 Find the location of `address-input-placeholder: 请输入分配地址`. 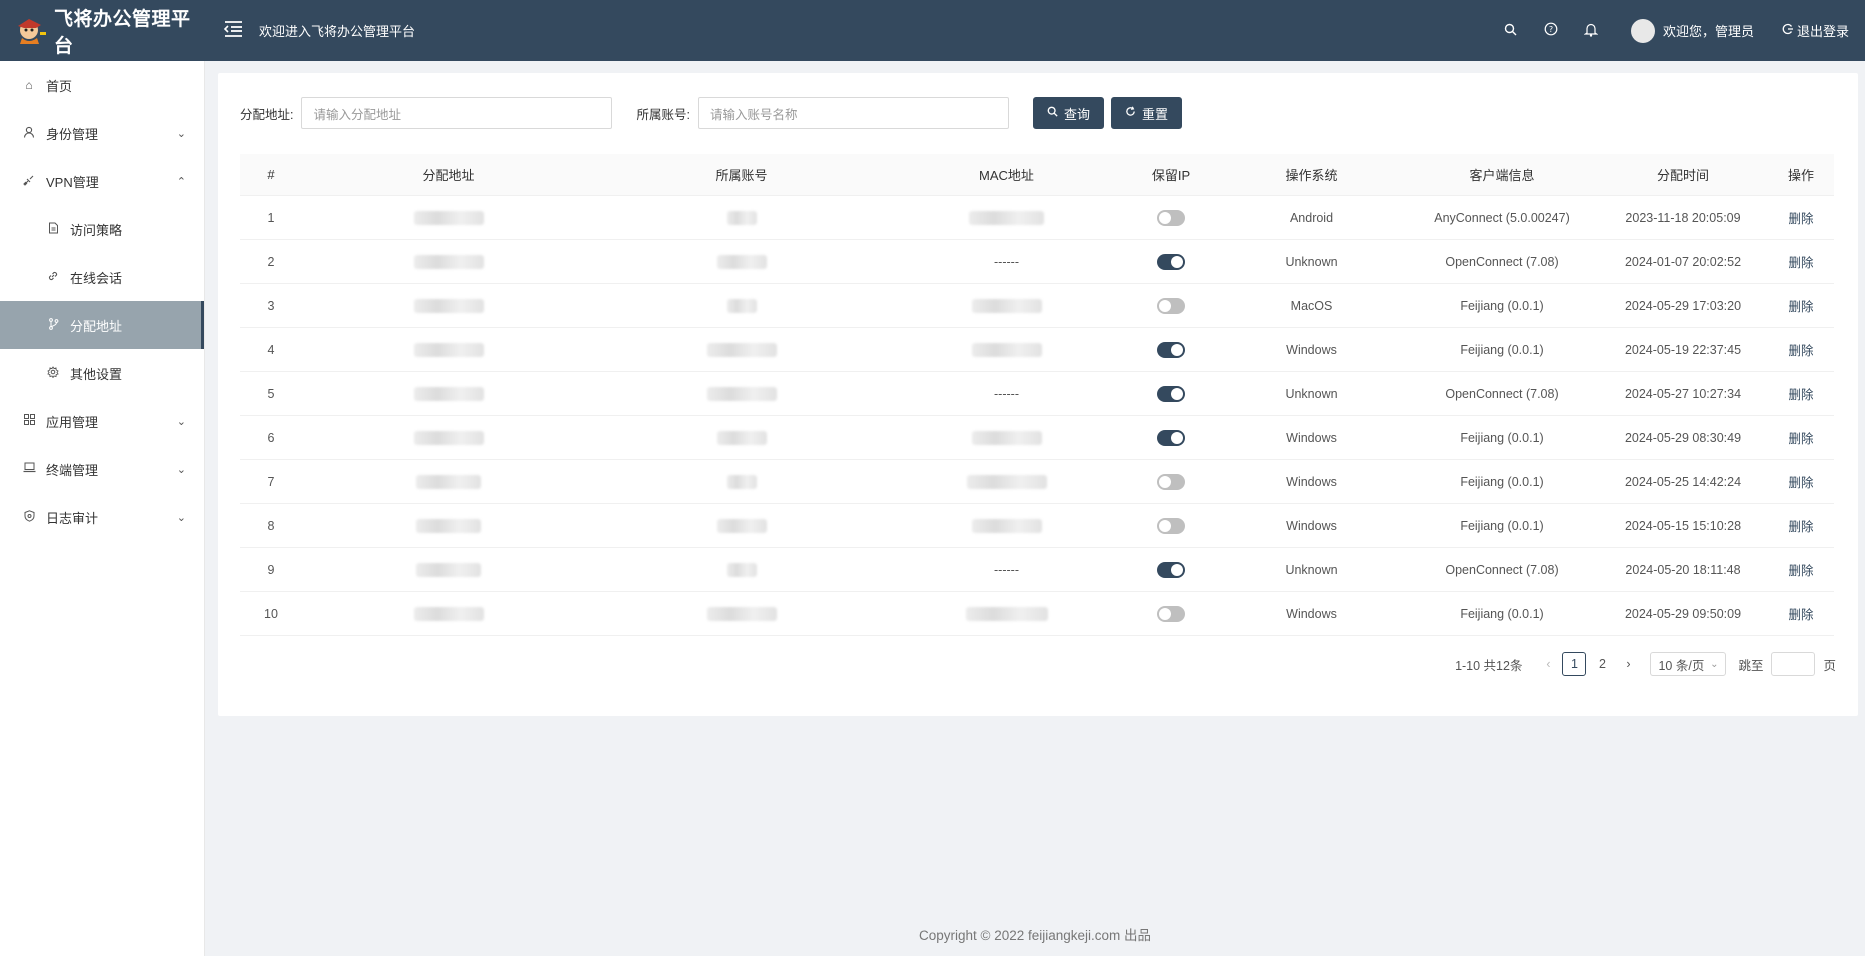

address-input-placeholder: 请输入分配地址 is located at coordinates (357, 114).